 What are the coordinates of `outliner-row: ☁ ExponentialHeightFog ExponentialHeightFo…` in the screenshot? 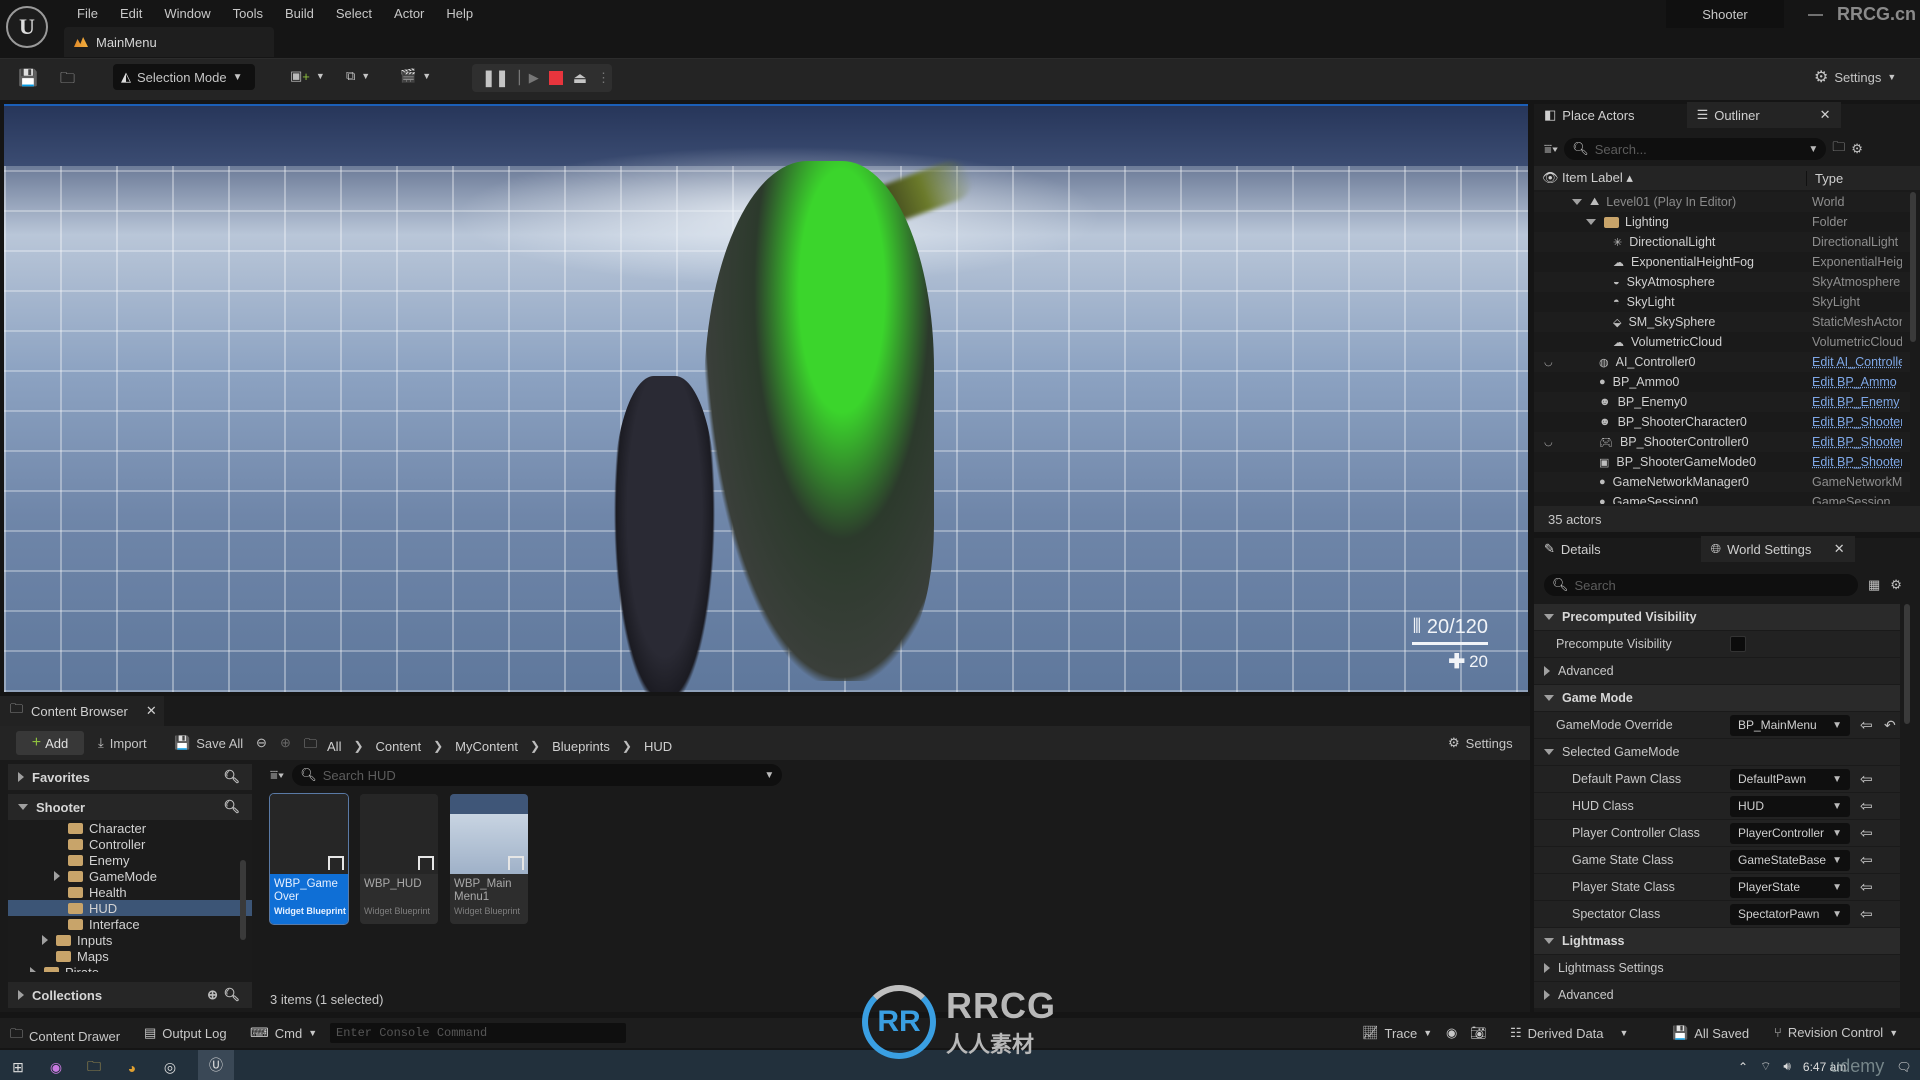 It's located at (1722, 262).